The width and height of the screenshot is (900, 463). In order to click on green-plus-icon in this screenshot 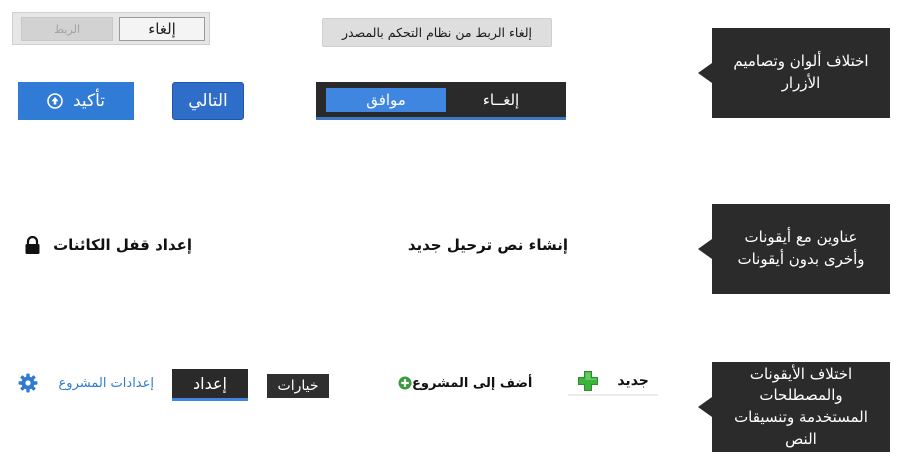, I will do `click(588, 381)`.